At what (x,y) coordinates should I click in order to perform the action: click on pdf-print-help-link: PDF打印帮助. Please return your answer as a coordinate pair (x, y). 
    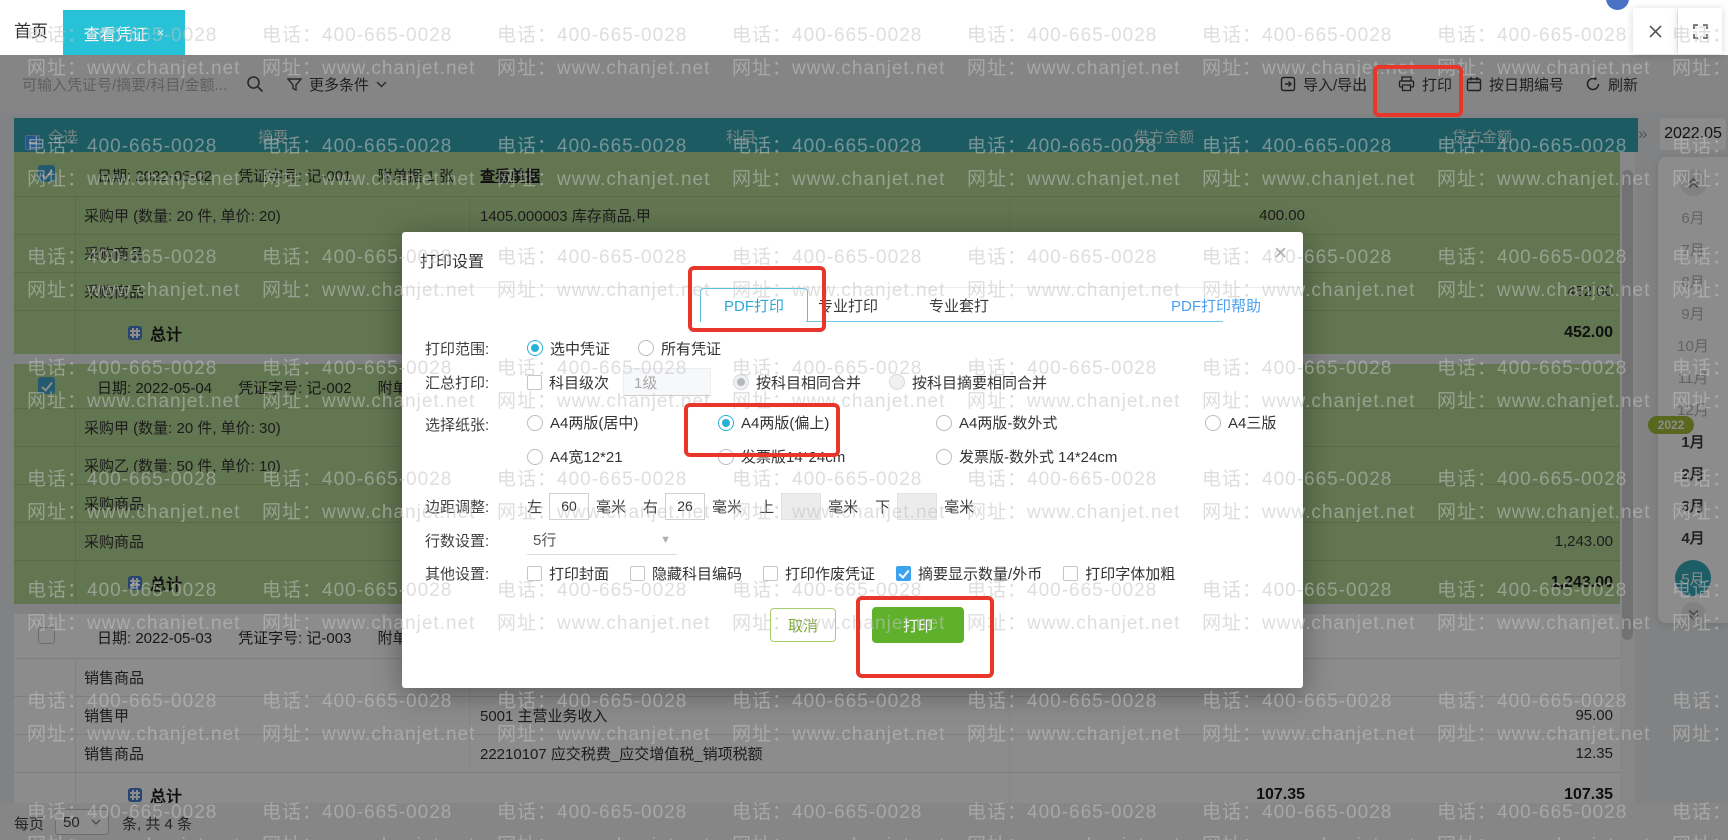
    Looking at the image, I should click on (1216, 305).